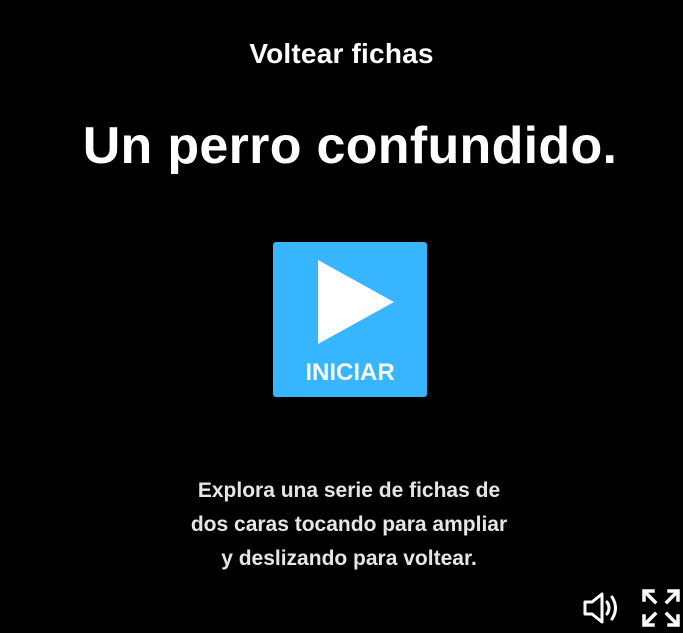 The height and width of the screenshot is (633, 683). Describe the element at coordinates (350, 372) in the screenshot. I see `start-button-label: INICIAR` at that location.